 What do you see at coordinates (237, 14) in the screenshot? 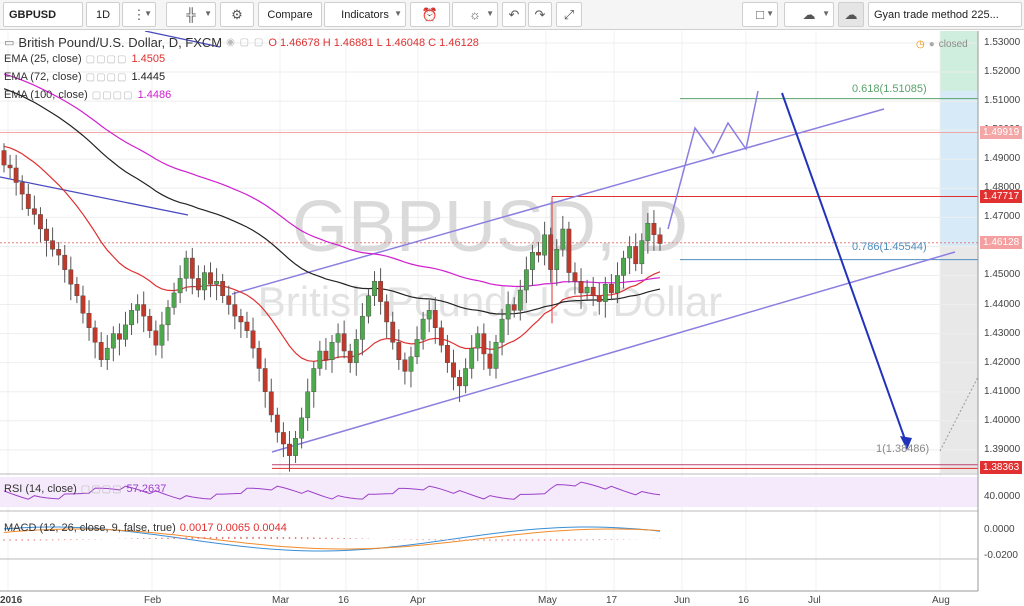
I see `settings-button: ⚙` at bounding box center [237, 14].